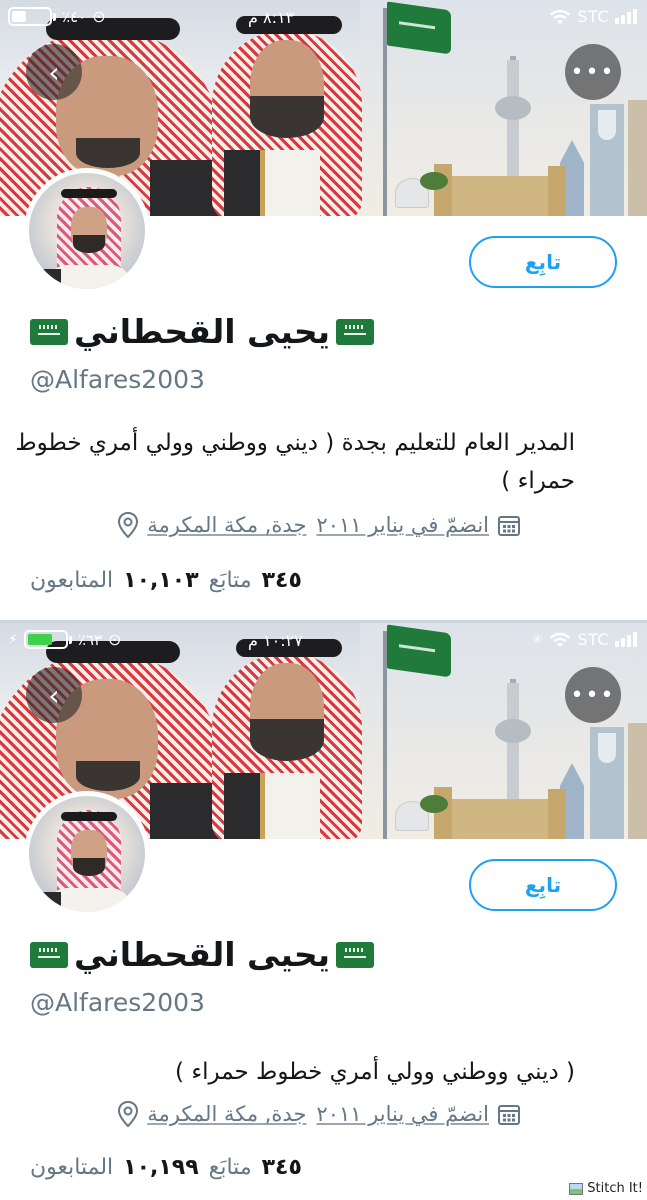 The width and height of the screenshot is (647, 1200). Describe the element at coordinates (13, 639) in the screenshot. I see `charging-icon: ⚡` at that location.